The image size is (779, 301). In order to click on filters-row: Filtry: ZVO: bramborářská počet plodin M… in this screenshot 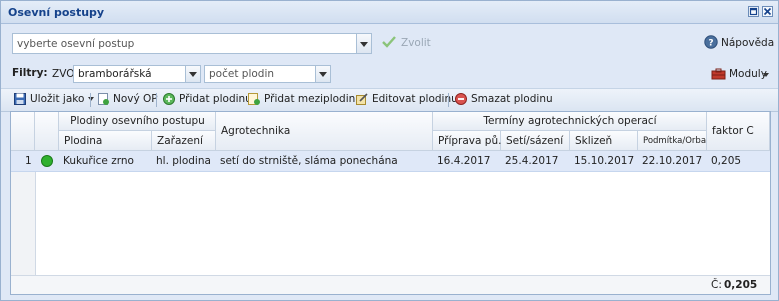, I will do `click(389, 74)`.